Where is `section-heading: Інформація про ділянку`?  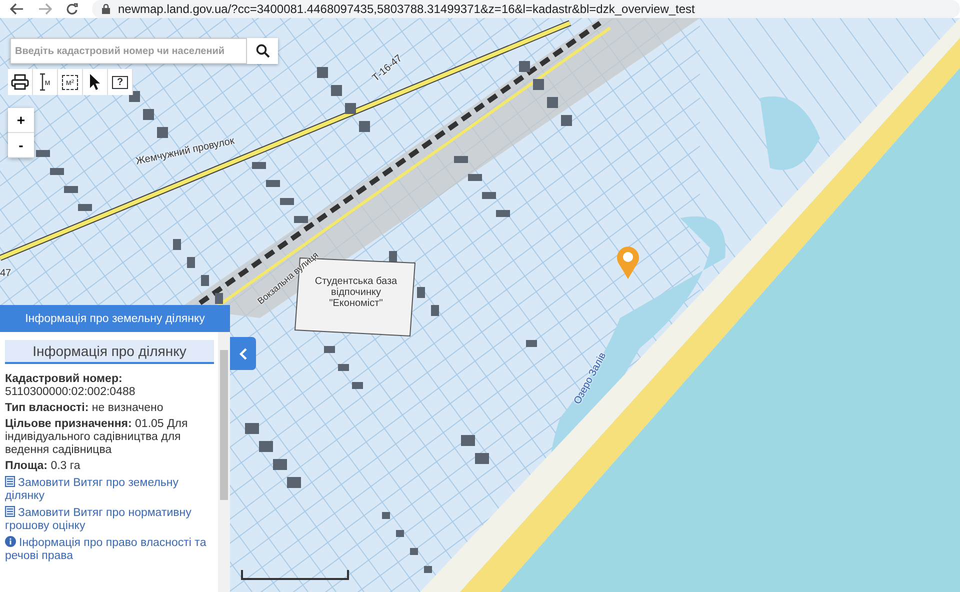 section-heading: Інформація про ділянку is located at coordinates (109, 352).